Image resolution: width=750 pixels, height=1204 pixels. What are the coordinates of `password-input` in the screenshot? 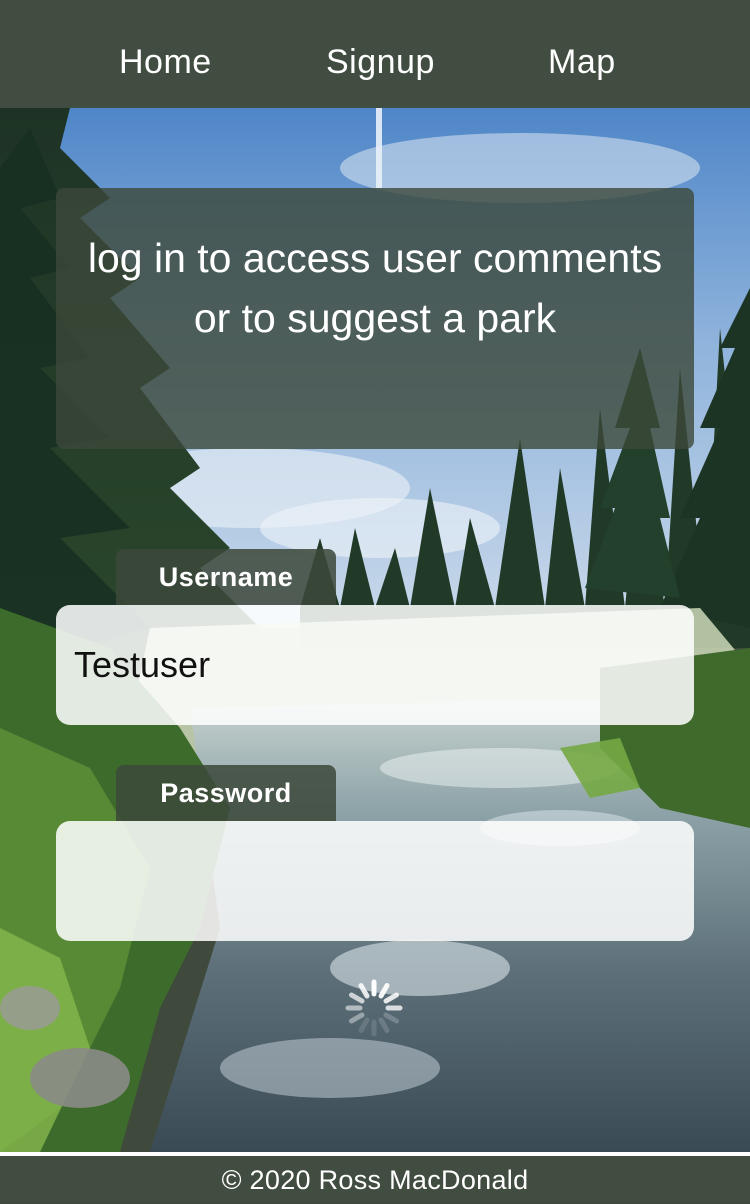 It's located at (375, 881).